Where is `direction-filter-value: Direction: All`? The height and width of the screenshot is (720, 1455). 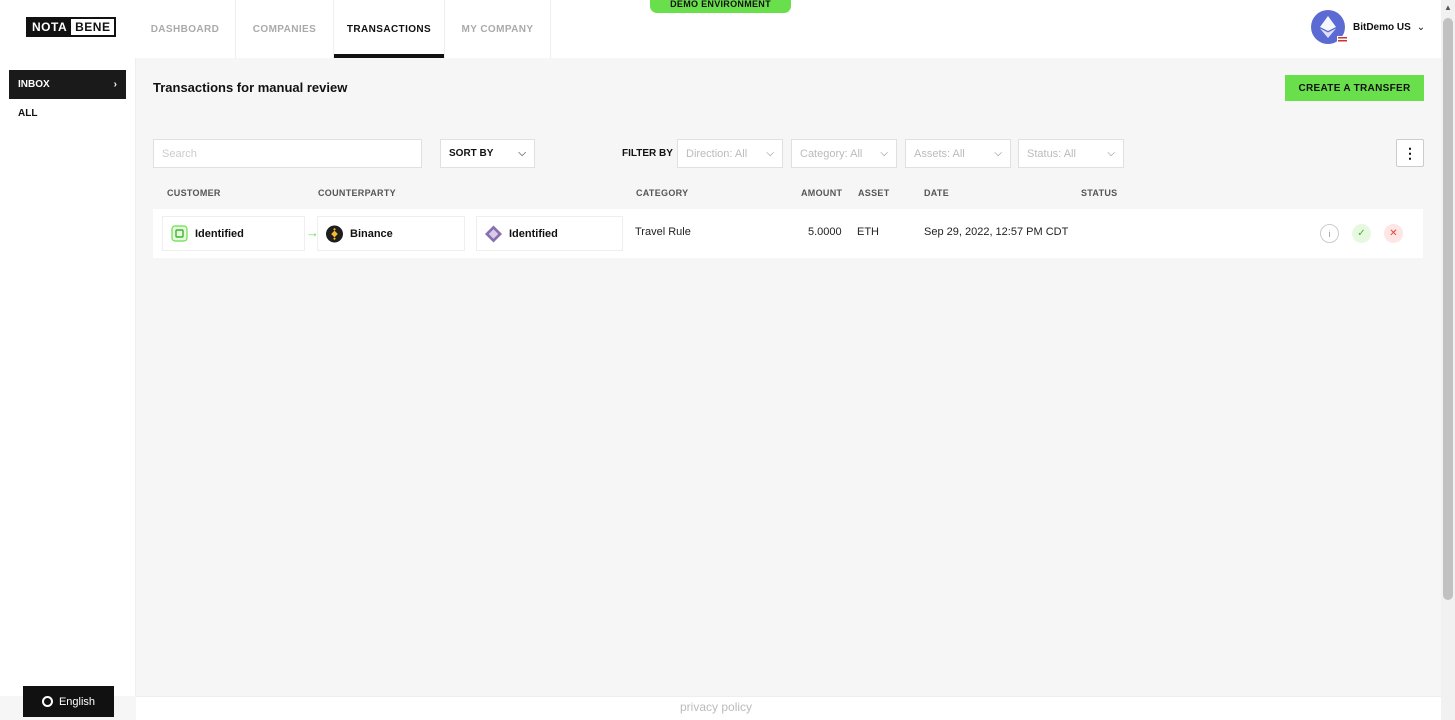 direction-filter-value: Direction: All is located at coordinates (717, 153).